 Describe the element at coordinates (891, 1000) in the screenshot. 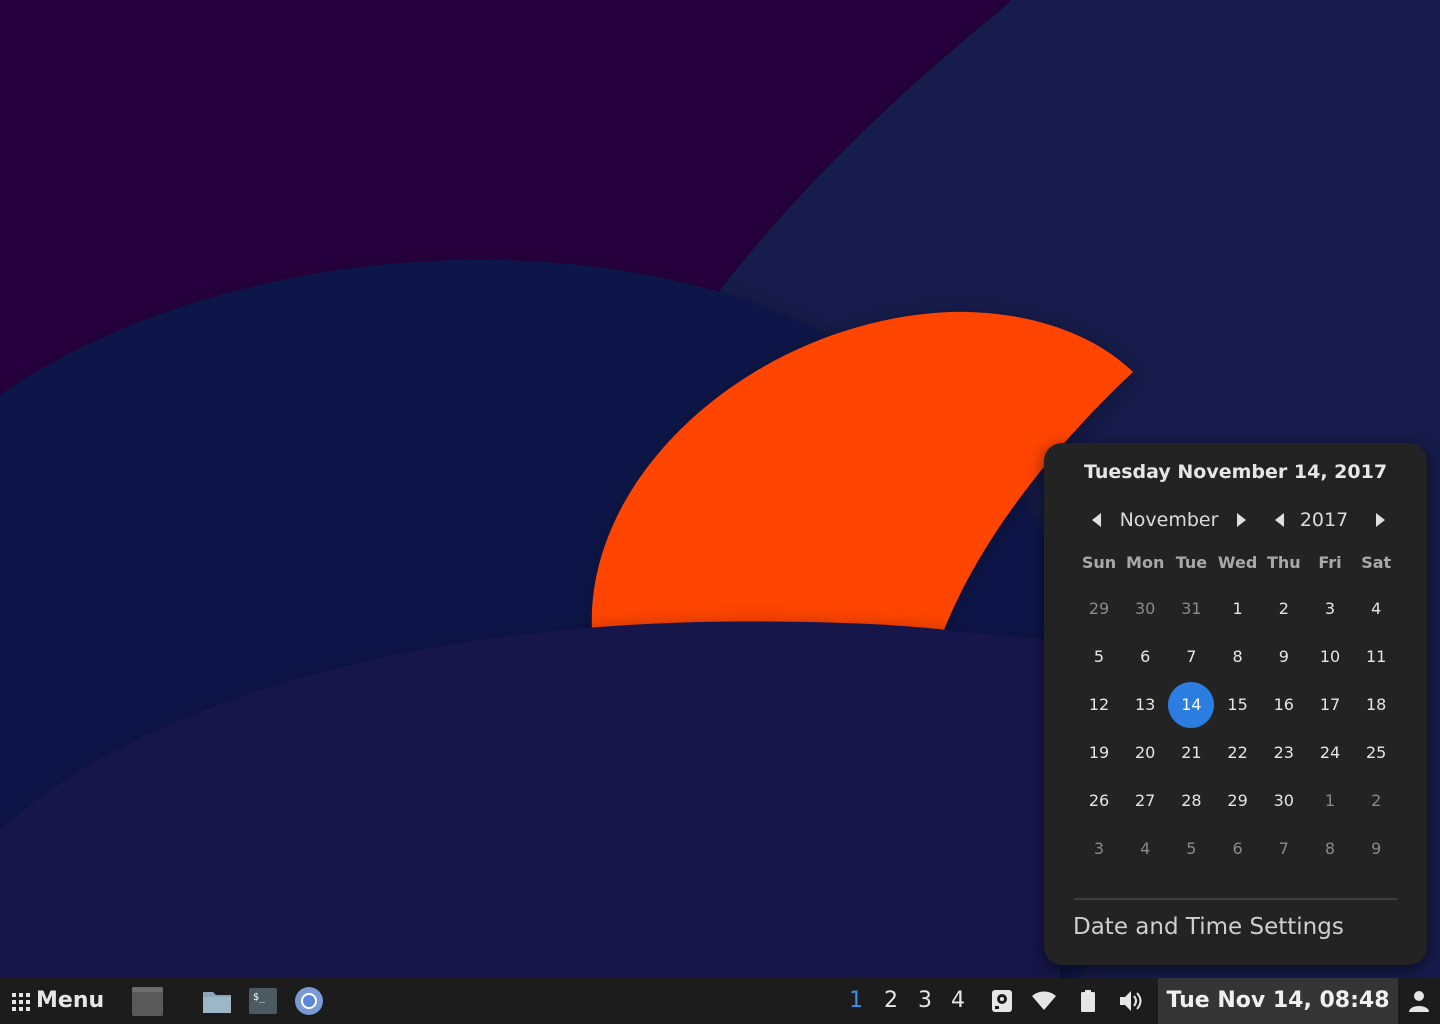

I see `workspace-2: 2` at that location.